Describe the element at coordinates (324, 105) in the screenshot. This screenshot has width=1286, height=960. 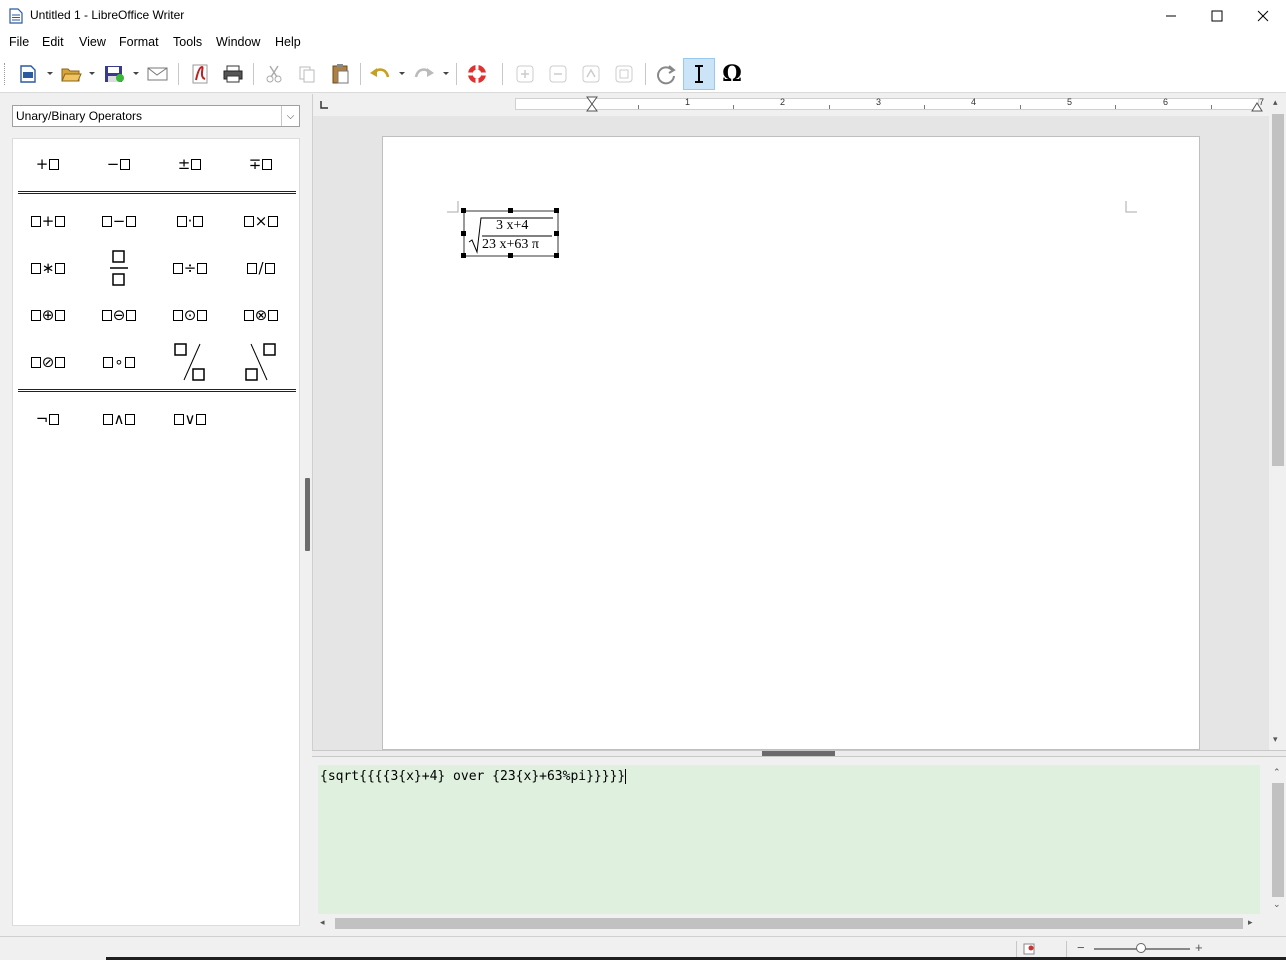
I see `tab-stop-icon` at that location.